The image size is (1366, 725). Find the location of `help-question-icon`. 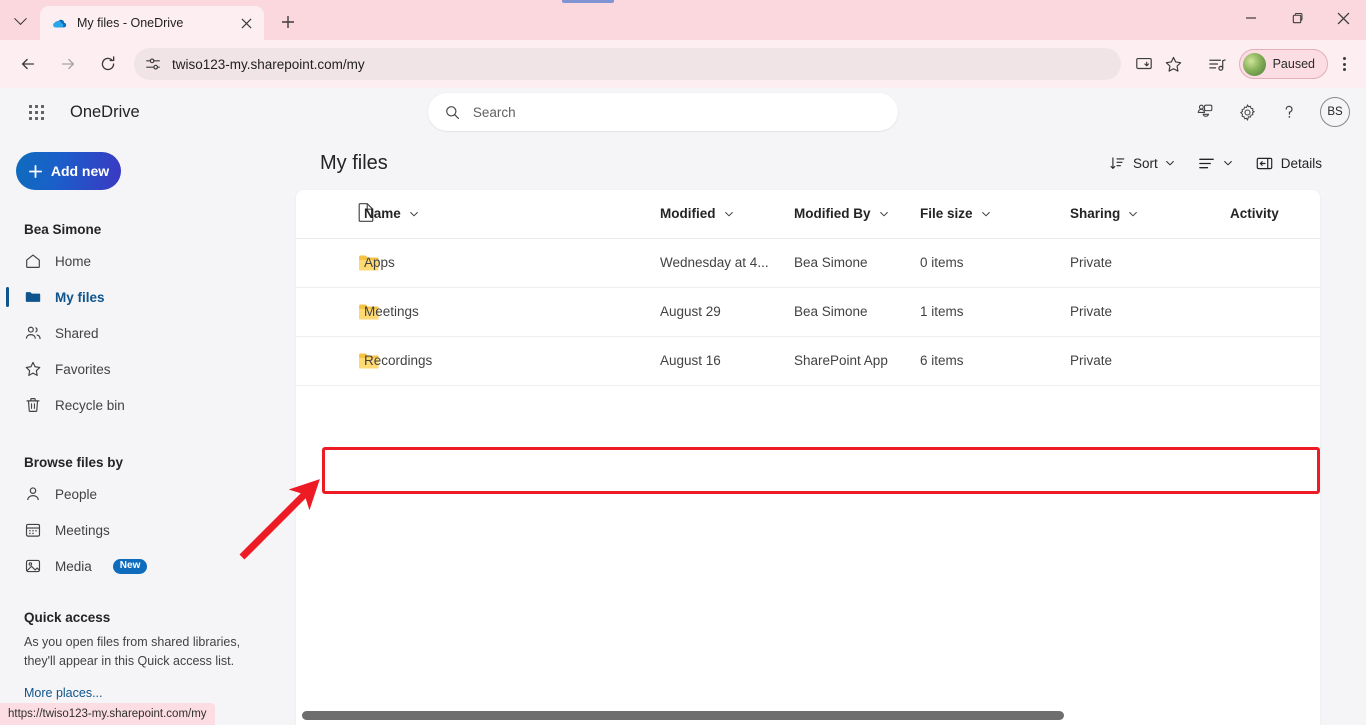

help-question-icon is located at coordinates (1289, 112).